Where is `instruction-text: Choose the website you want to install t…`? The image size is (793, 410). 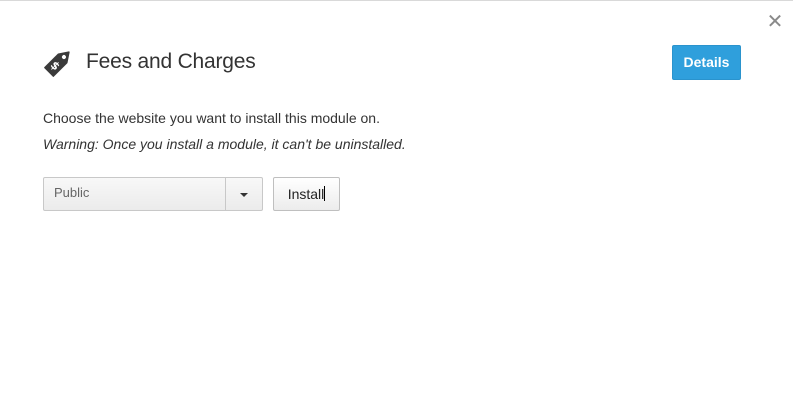
instruction-text: Choose the website you want to install t… is located at coordinates (211, 118).